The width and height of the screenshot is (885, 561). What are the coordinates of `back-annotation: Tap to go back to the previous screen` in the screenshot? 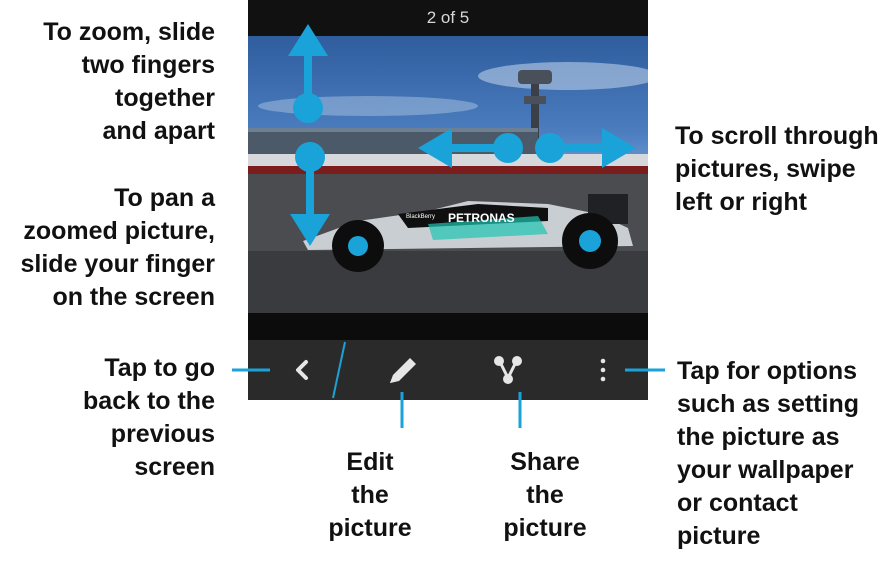 It's located at (149, 417).